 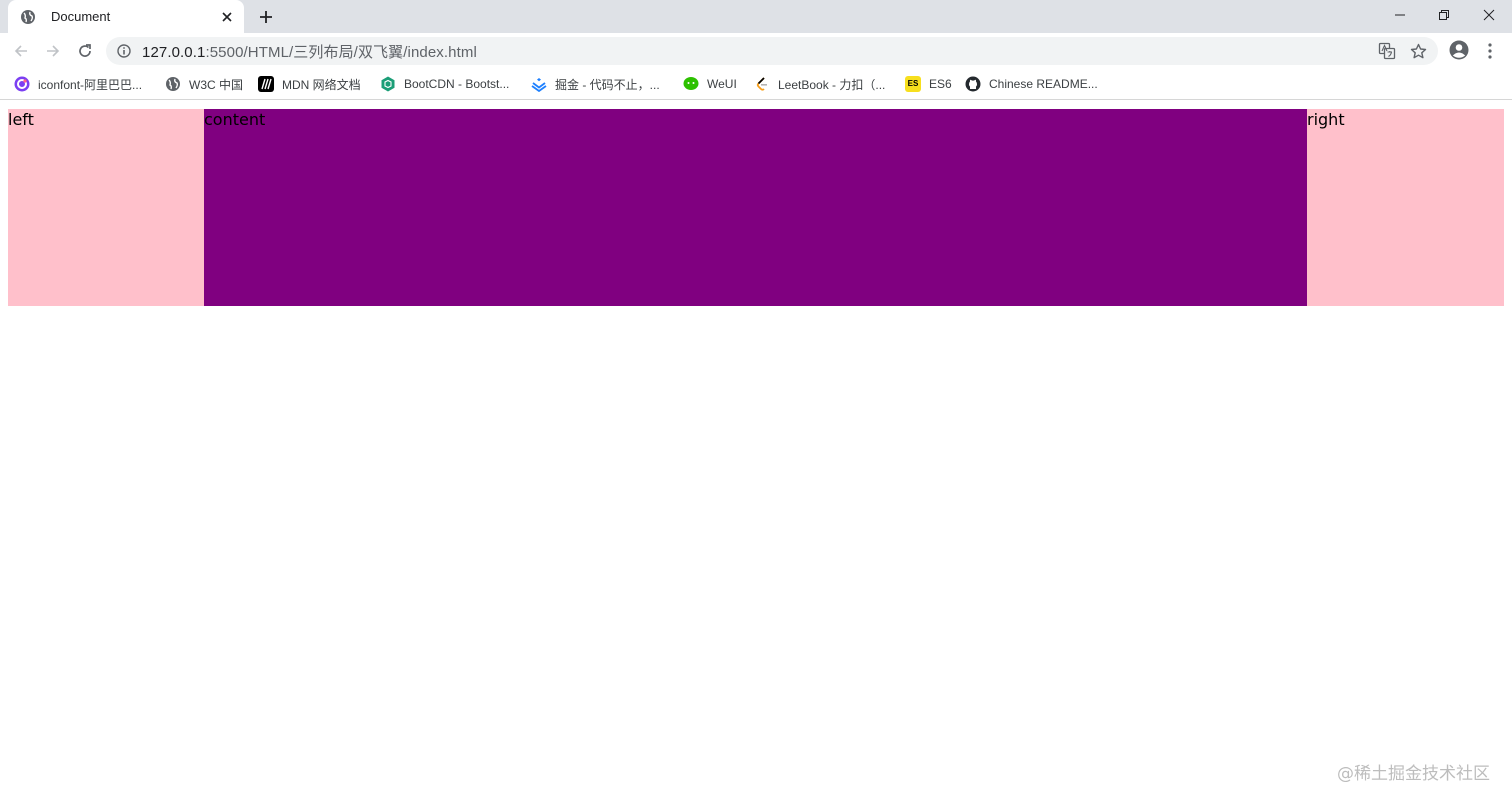 What do you see at coordinates (126, 16) in the screenshot?
I see `tab-document: Document` at bounding box center [126, 16].